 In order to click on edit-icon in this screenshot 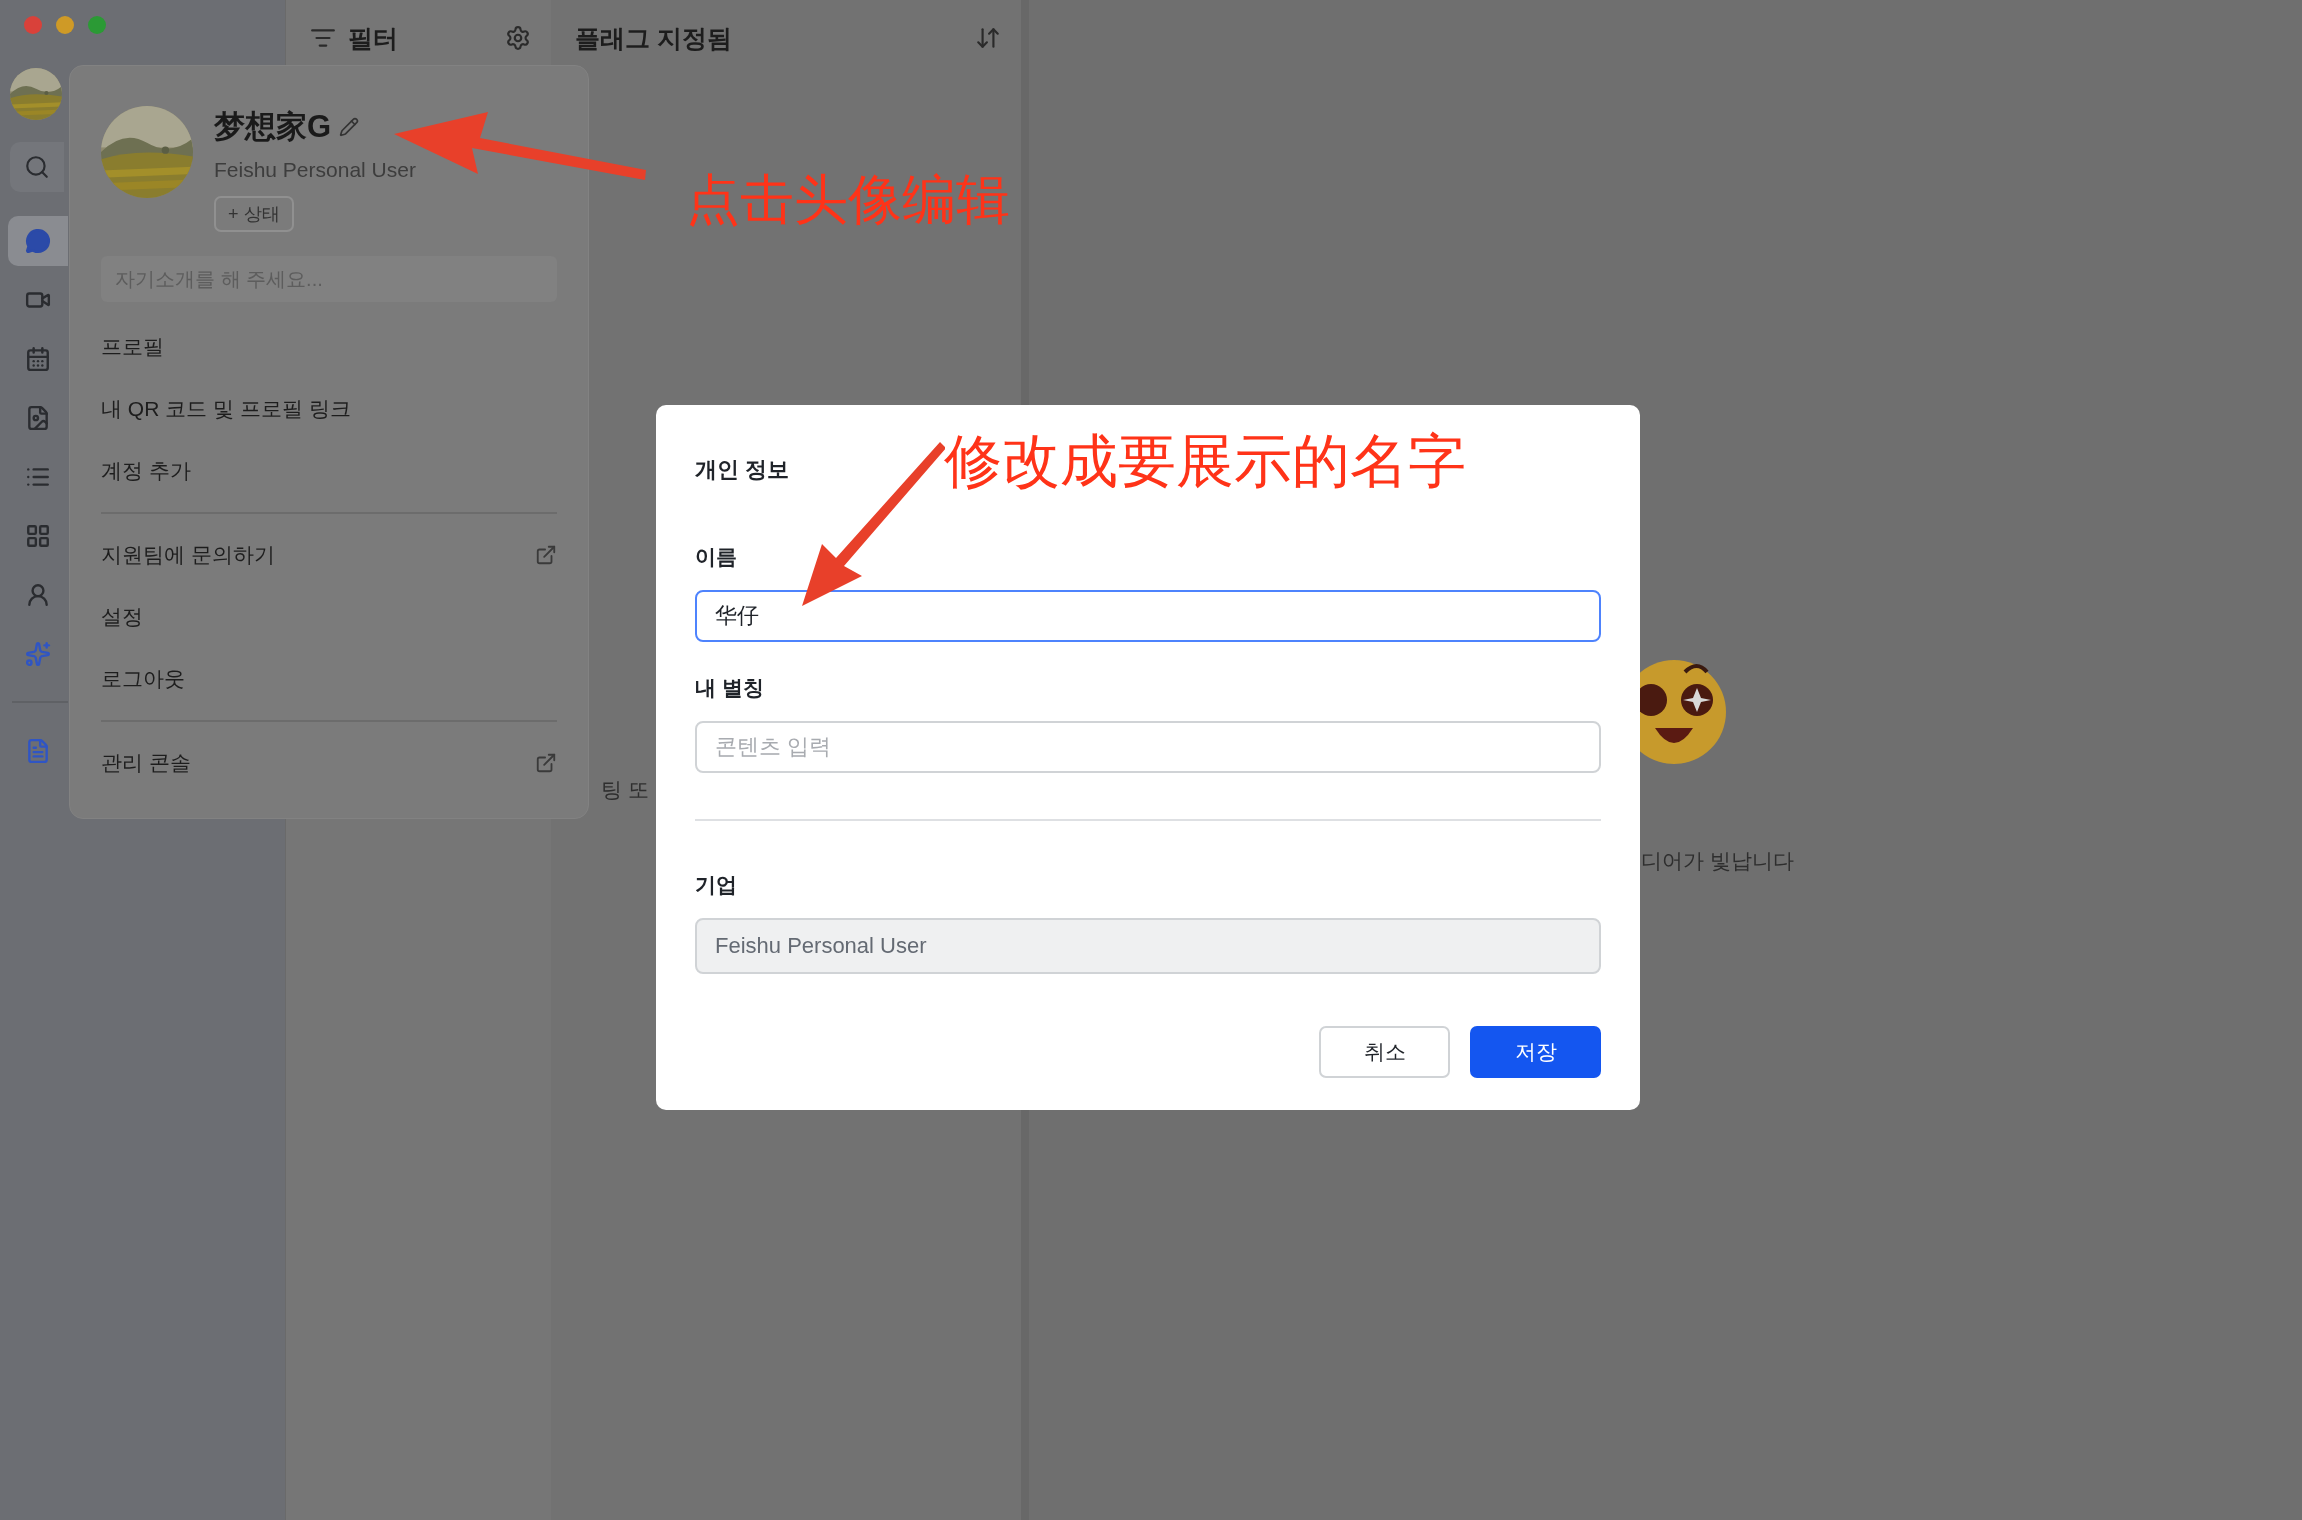, I will do `click(349, 127)`.